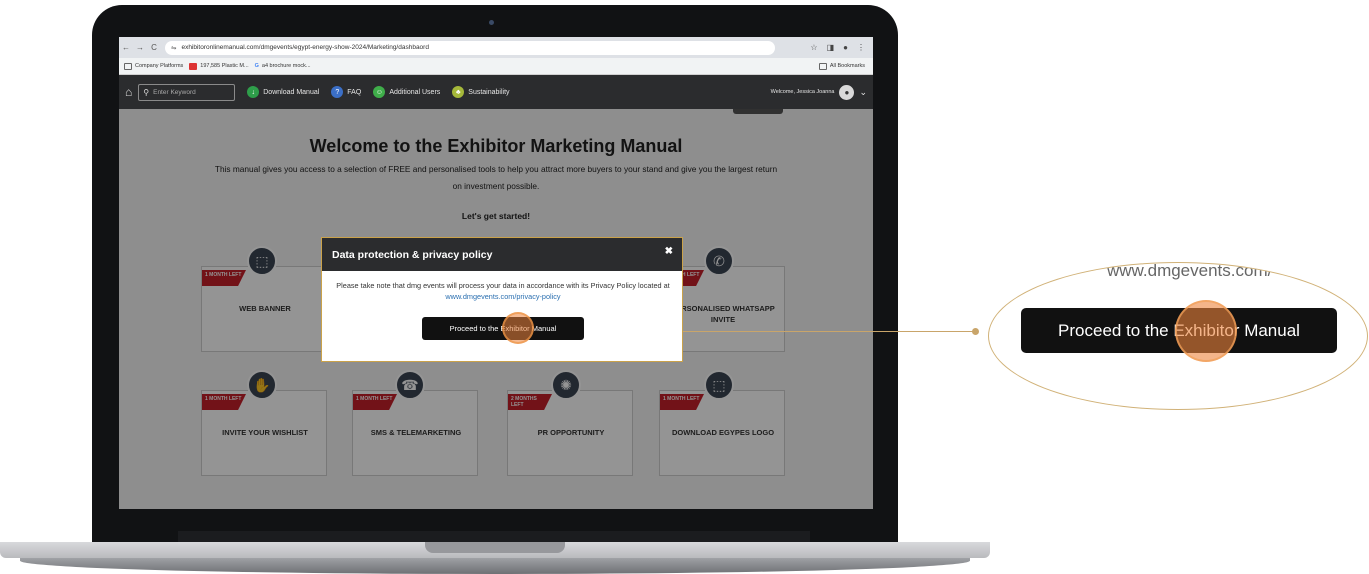 This screenshot has width=1369, height=574. Describe the element at coordinates (415, 92) in the screenshot. I see `nav-label: Additional Users` at that location.